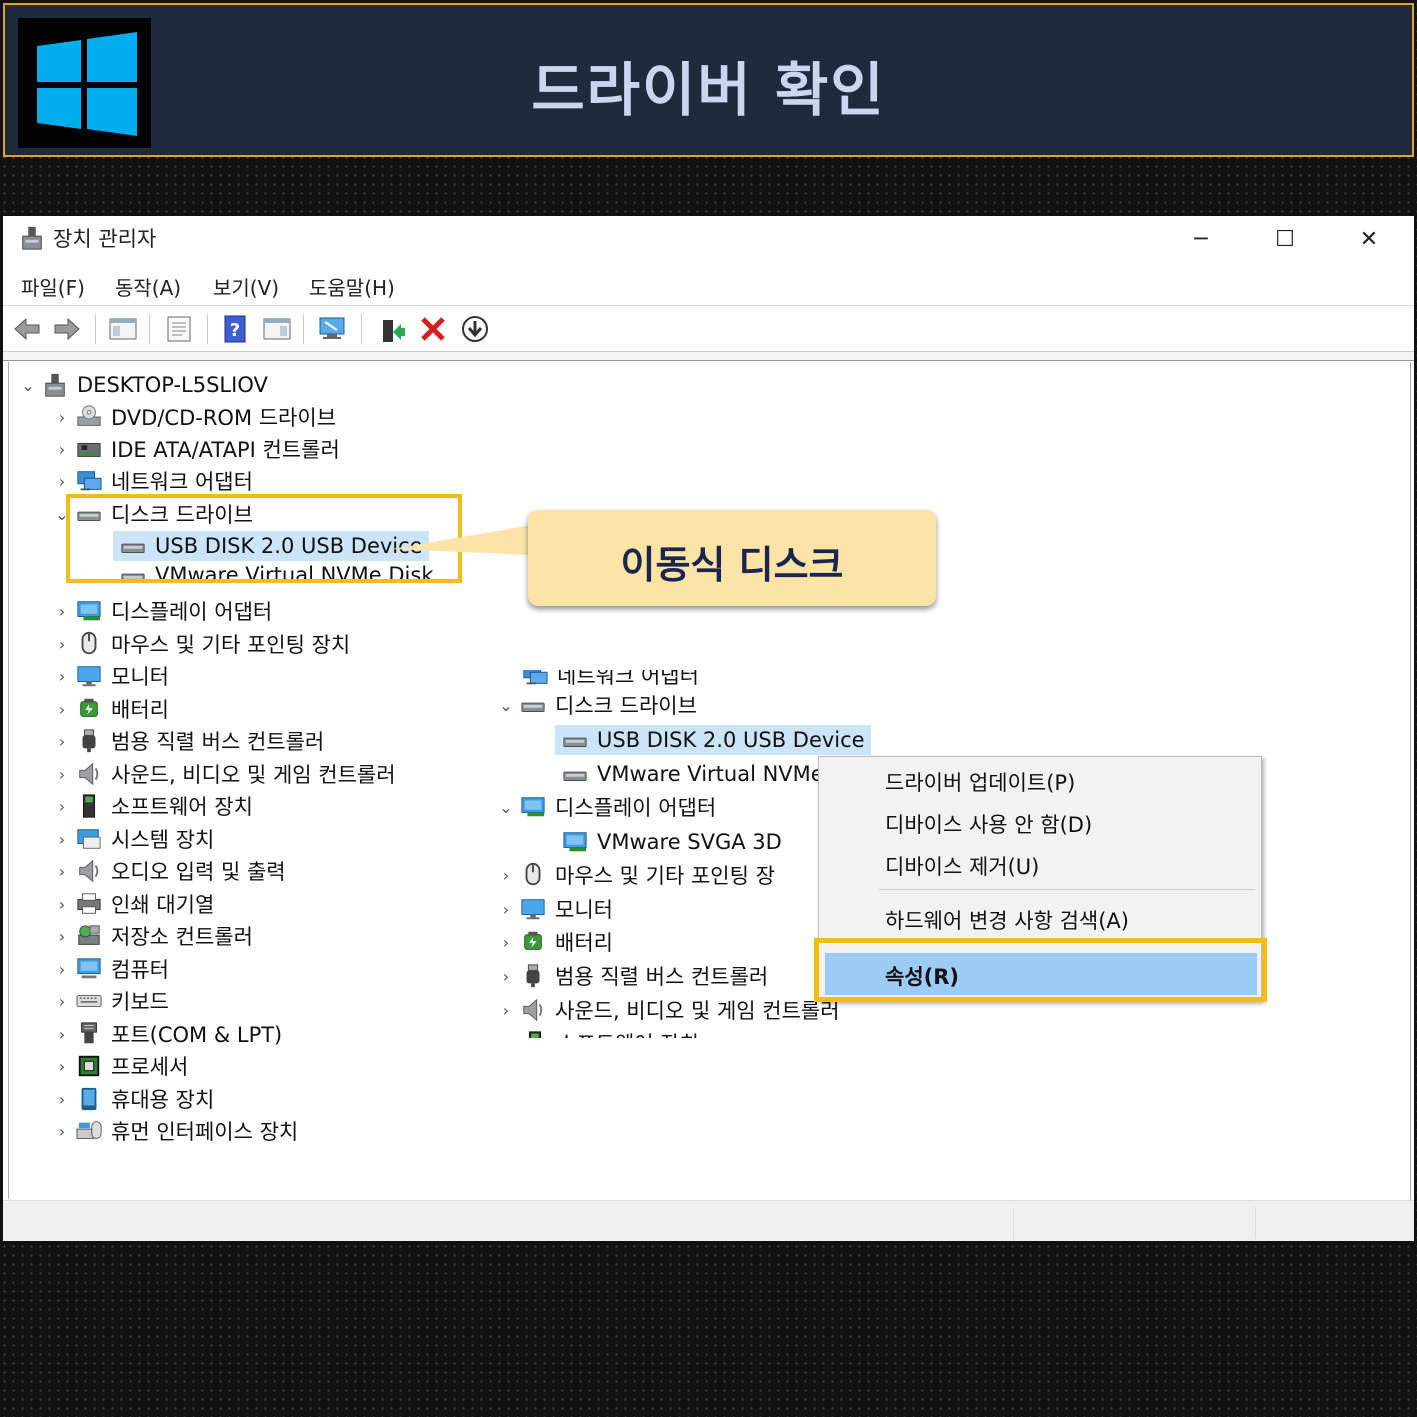  Describe the element at coordinates (604, 807) in the screenshot. I see `tree-item: ⌄ 디스플레이 어댑터` at that location.